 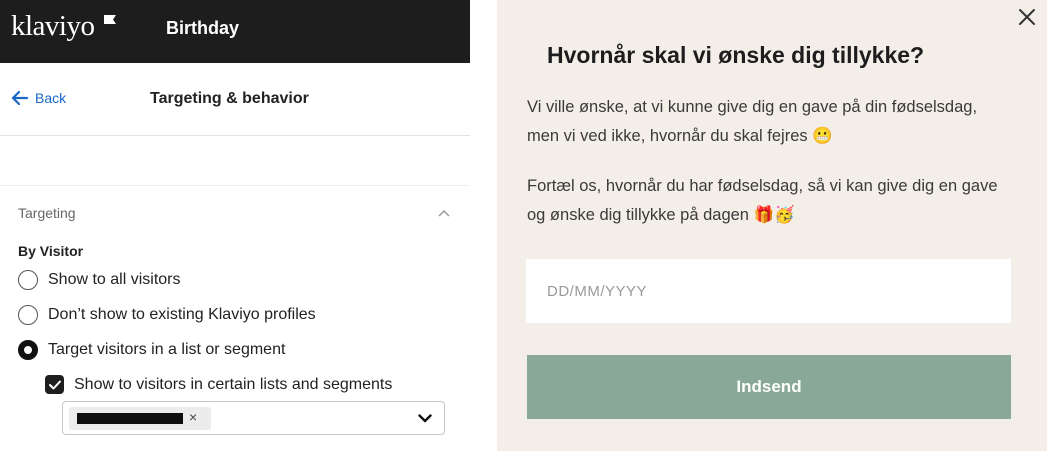 I want to click on birthday-date-input, so click(x=768, y=291).